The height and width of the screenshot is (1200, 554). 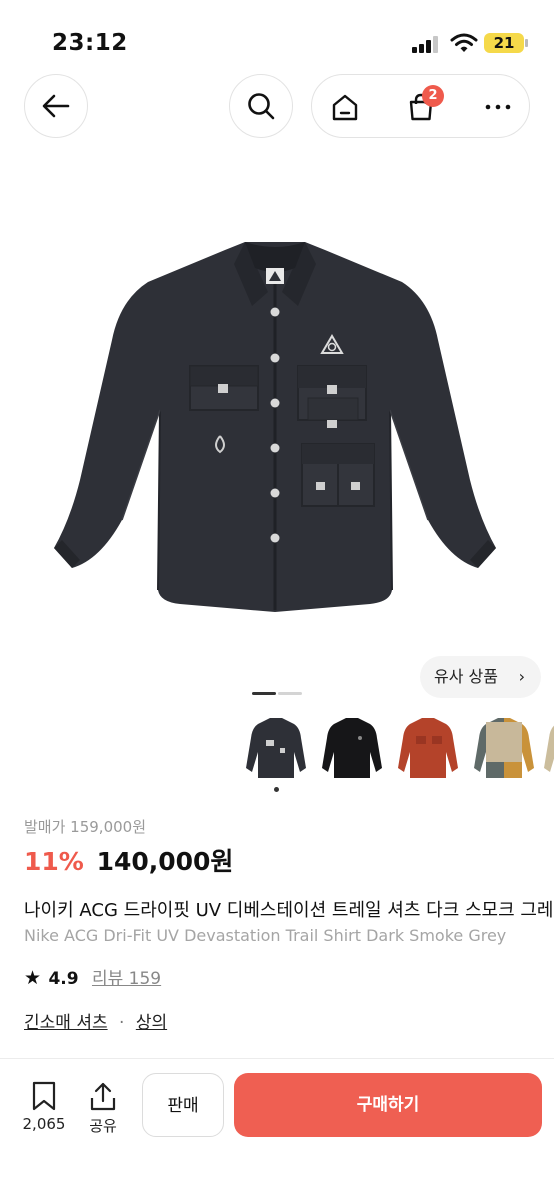 I want to click on status-time: 23:12, so click(x=90, y=43).